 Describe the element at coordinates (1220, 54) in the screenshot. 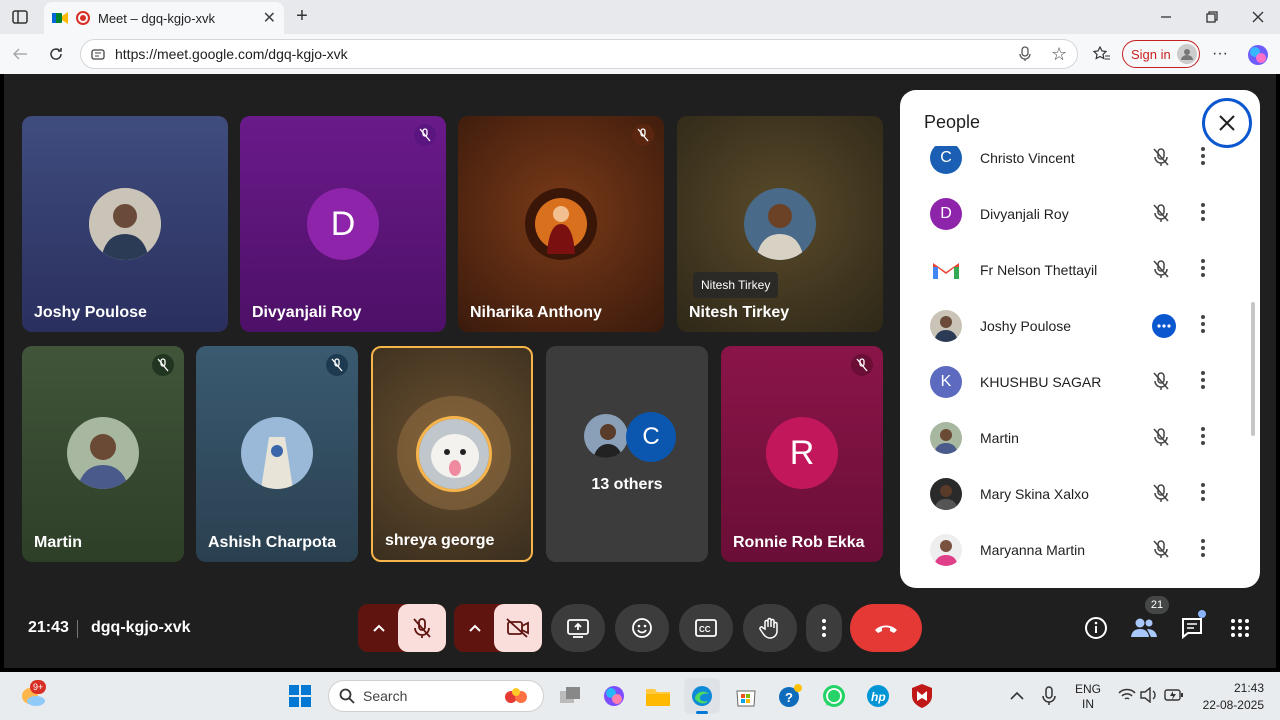

I see `settings-more-icon: ···` at that location.